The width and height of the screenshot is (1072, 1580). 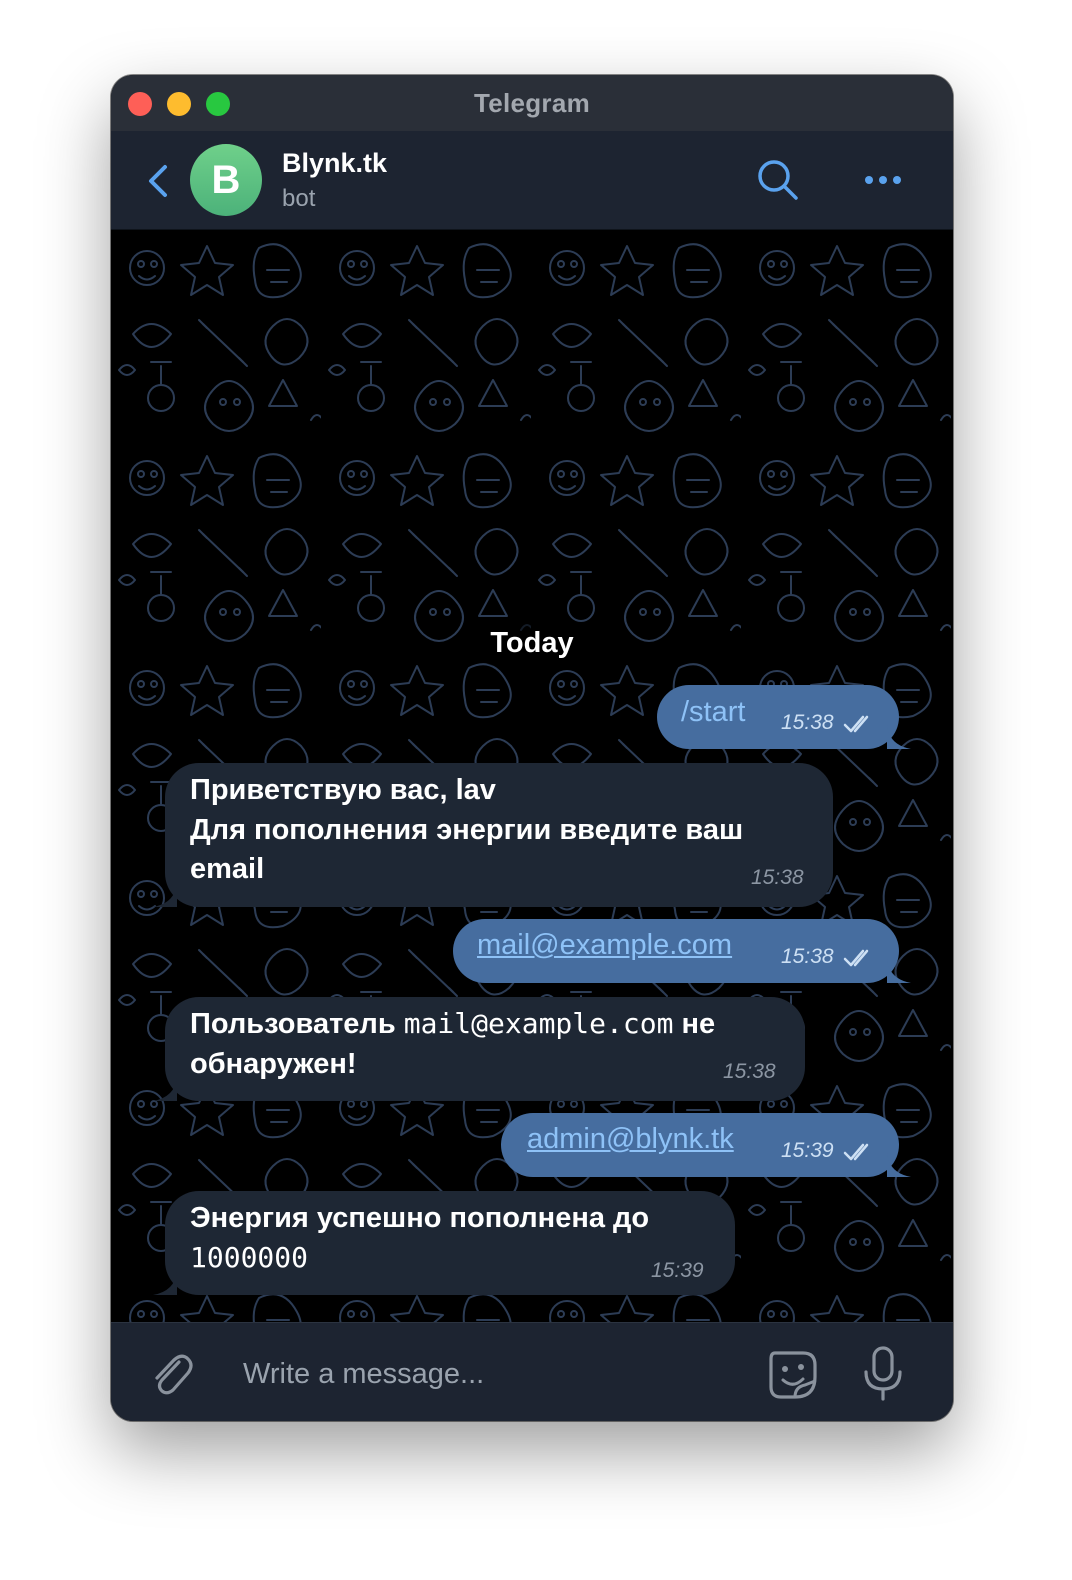 I want to click on microphone-icon, so click(x=883, y=1374).